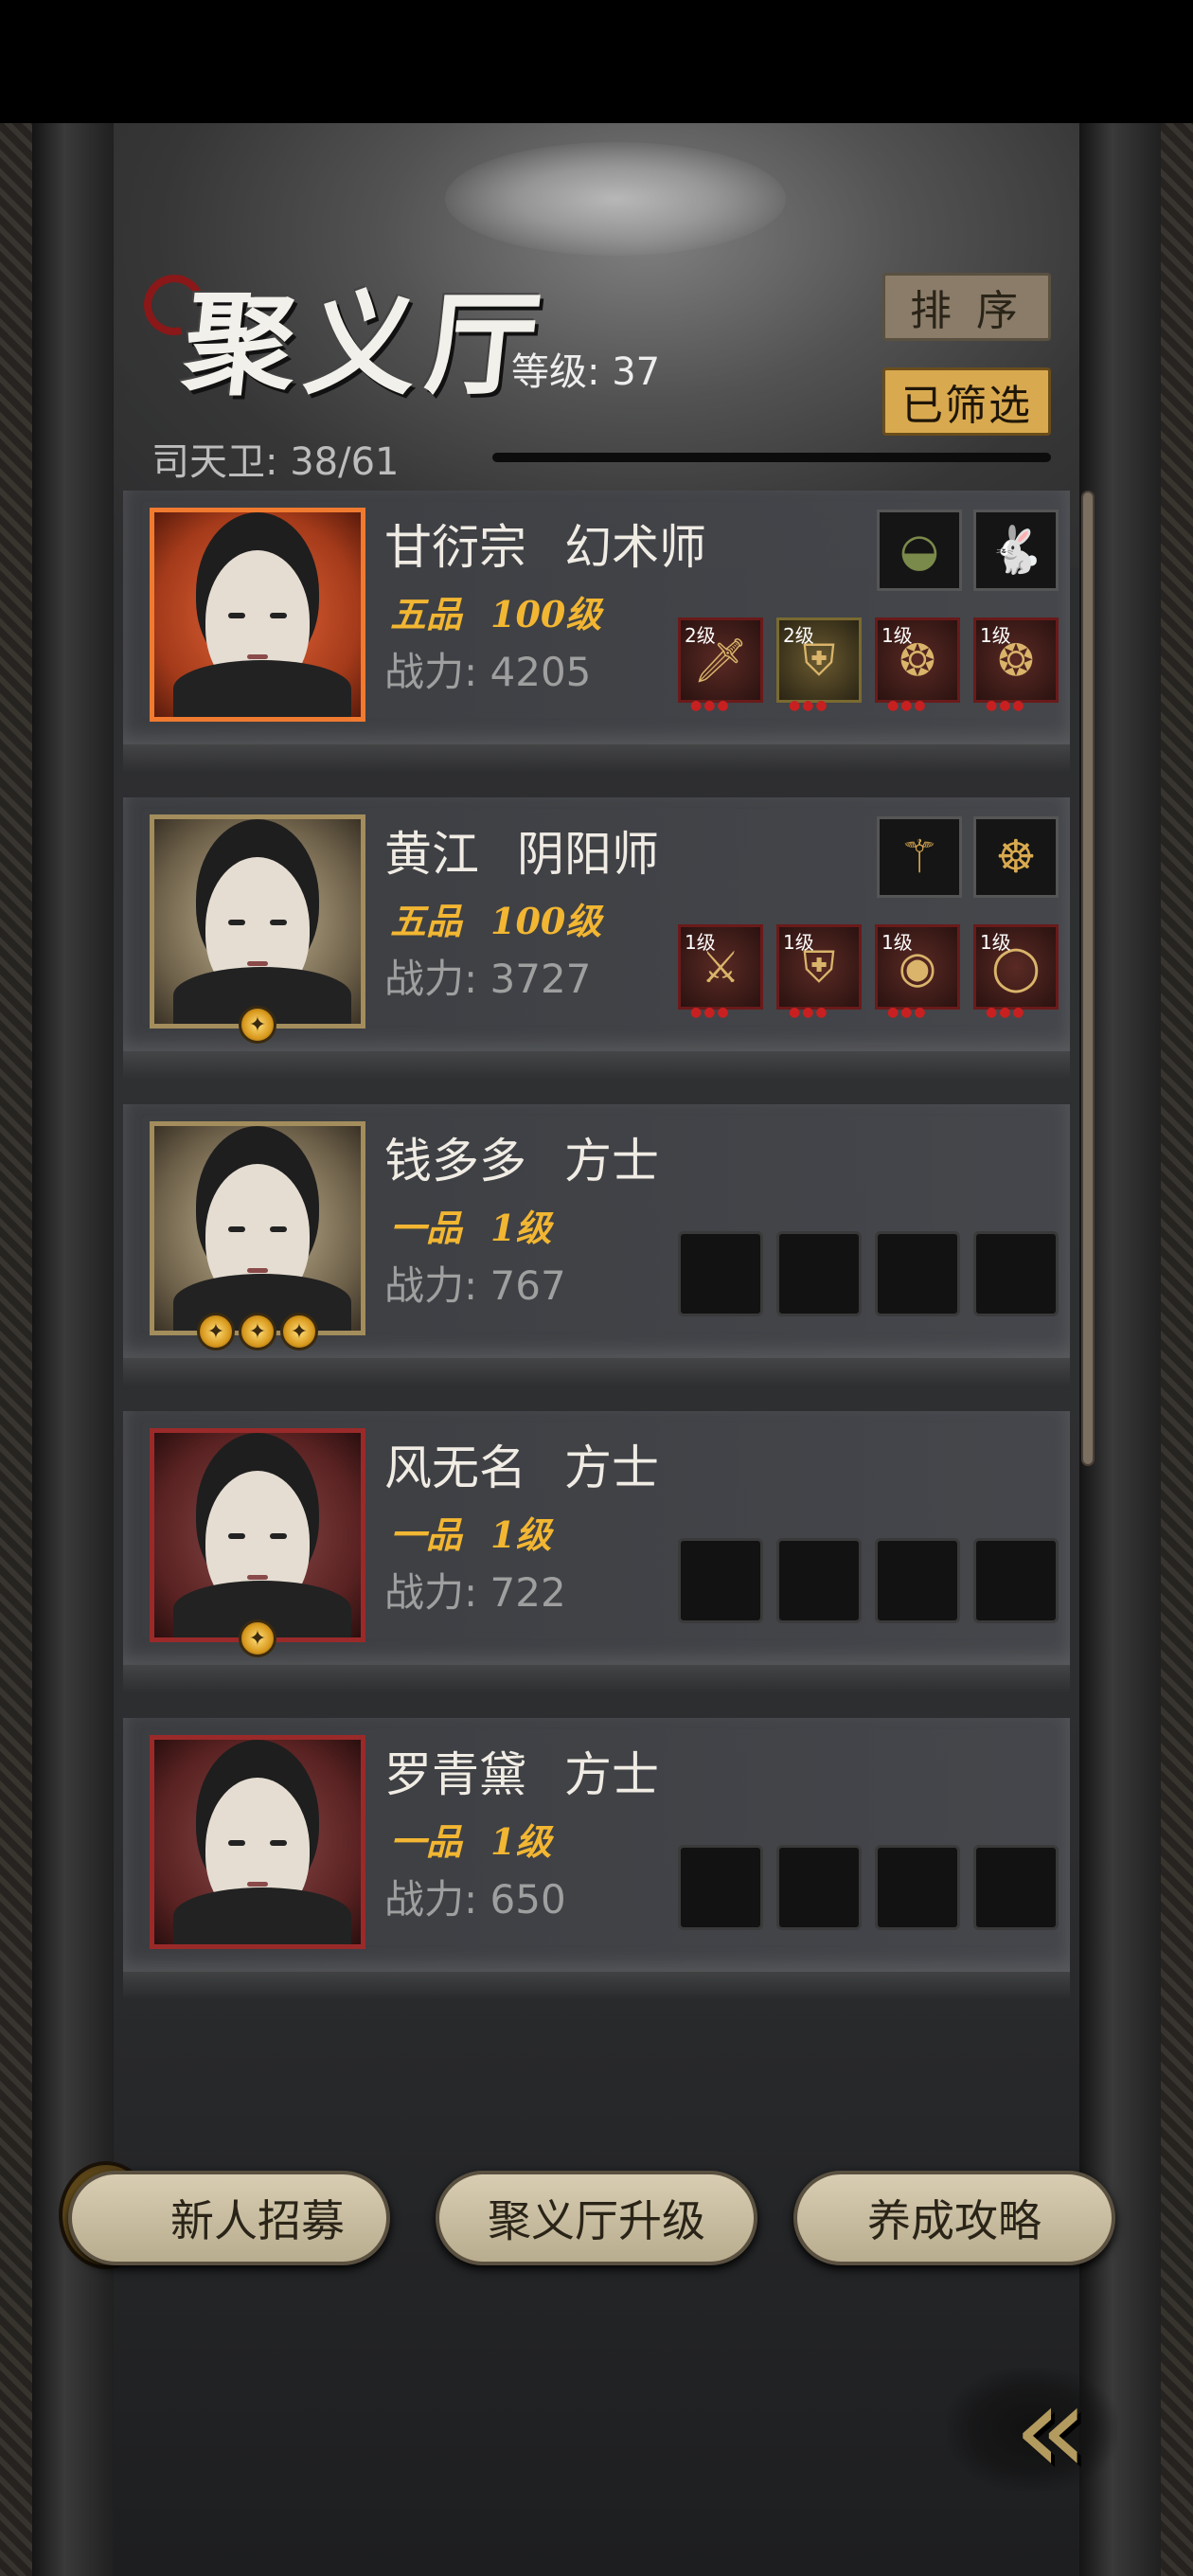 The image size is (1193, 2576). I want to click on character-name-line: 罗青黛 方士, so click(521, 1771).